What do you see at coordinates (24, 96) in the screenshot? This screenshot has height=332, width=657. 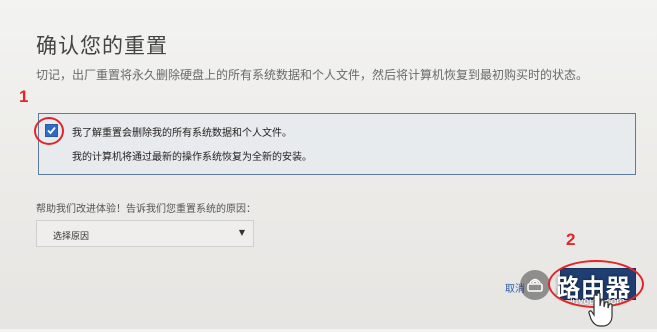 I see `step-1-annotation: 1` at bounding box center [24, 96].